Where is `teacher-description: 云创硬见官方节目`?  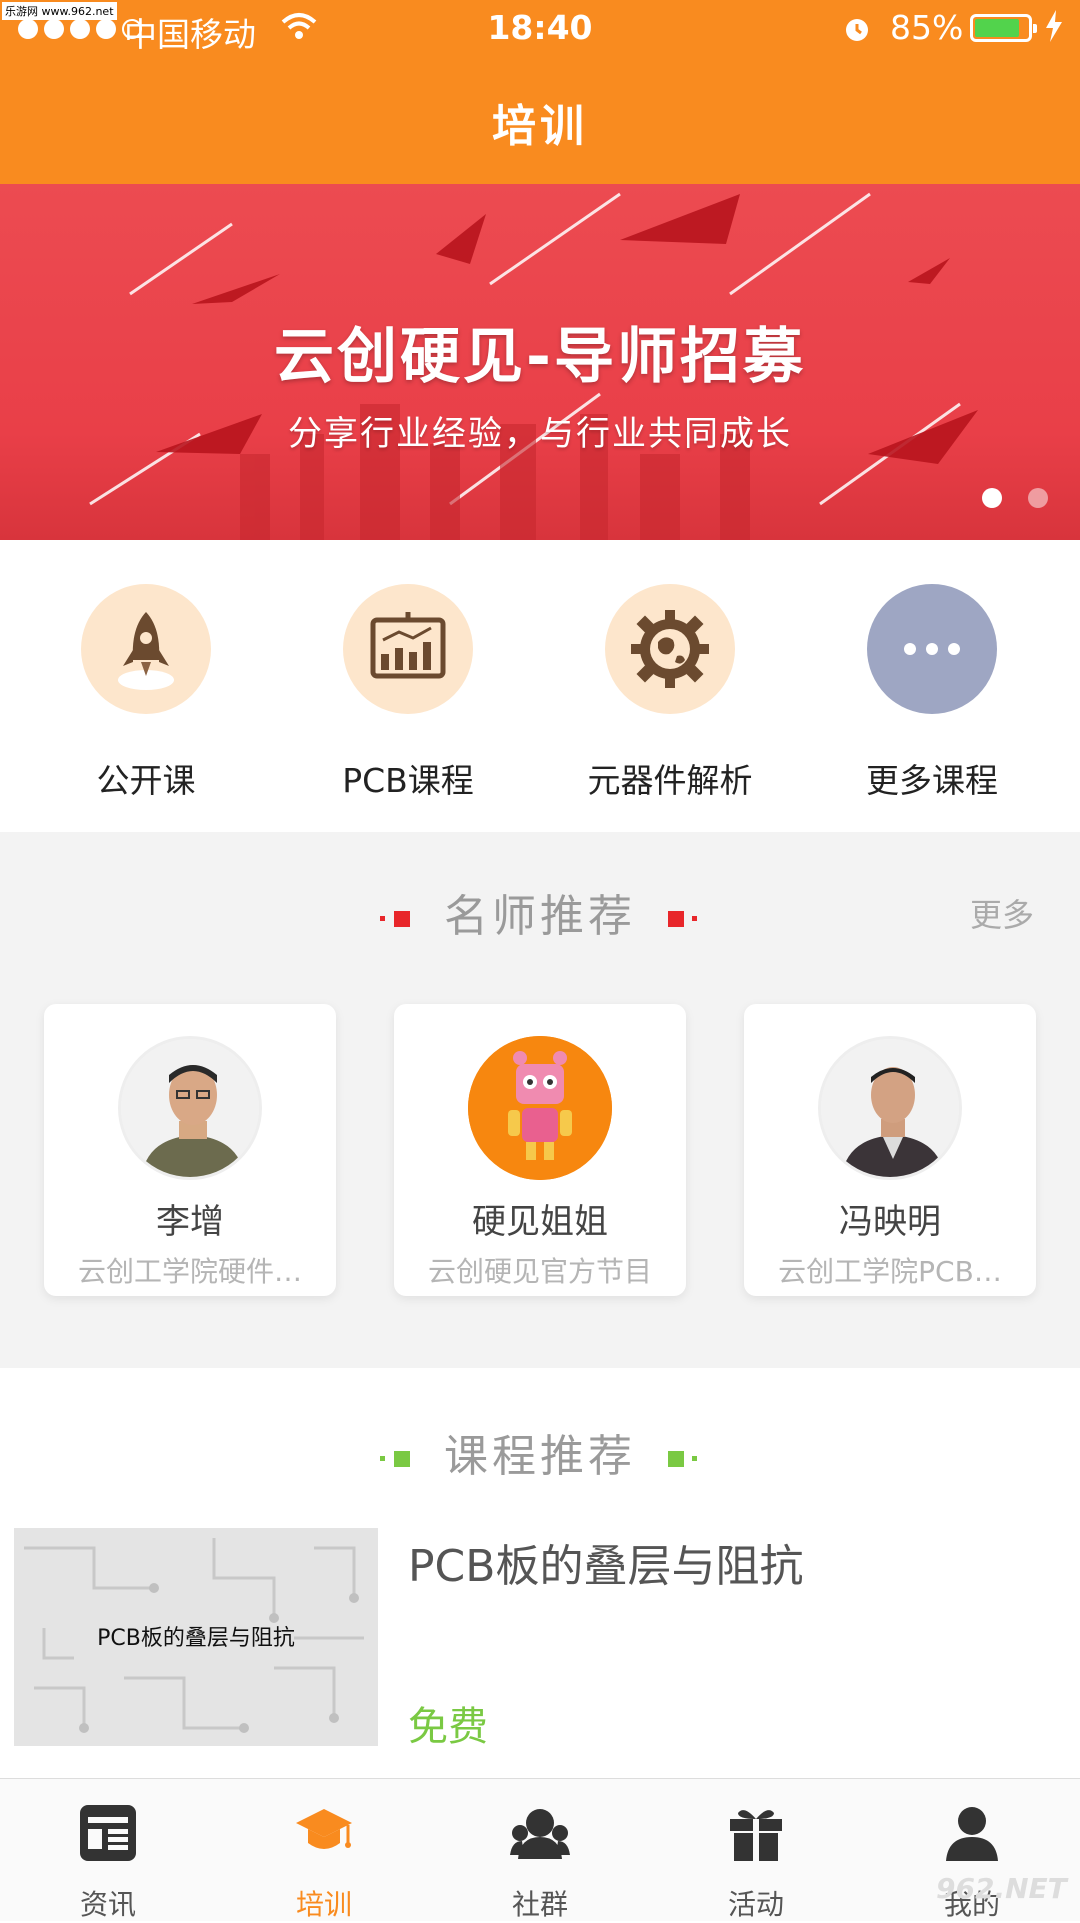
teacher-description: 云创硬见官方节目 is located at coordinates (539, 1271).